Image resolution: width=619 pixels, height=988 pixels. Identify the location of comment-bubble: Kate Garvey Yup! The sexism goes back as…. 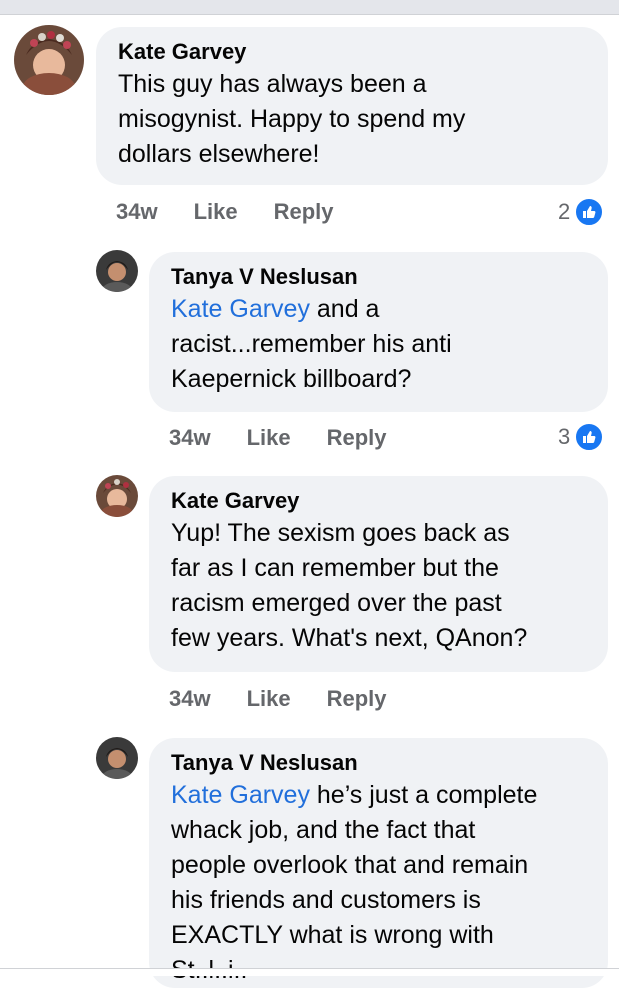
(378, 574).